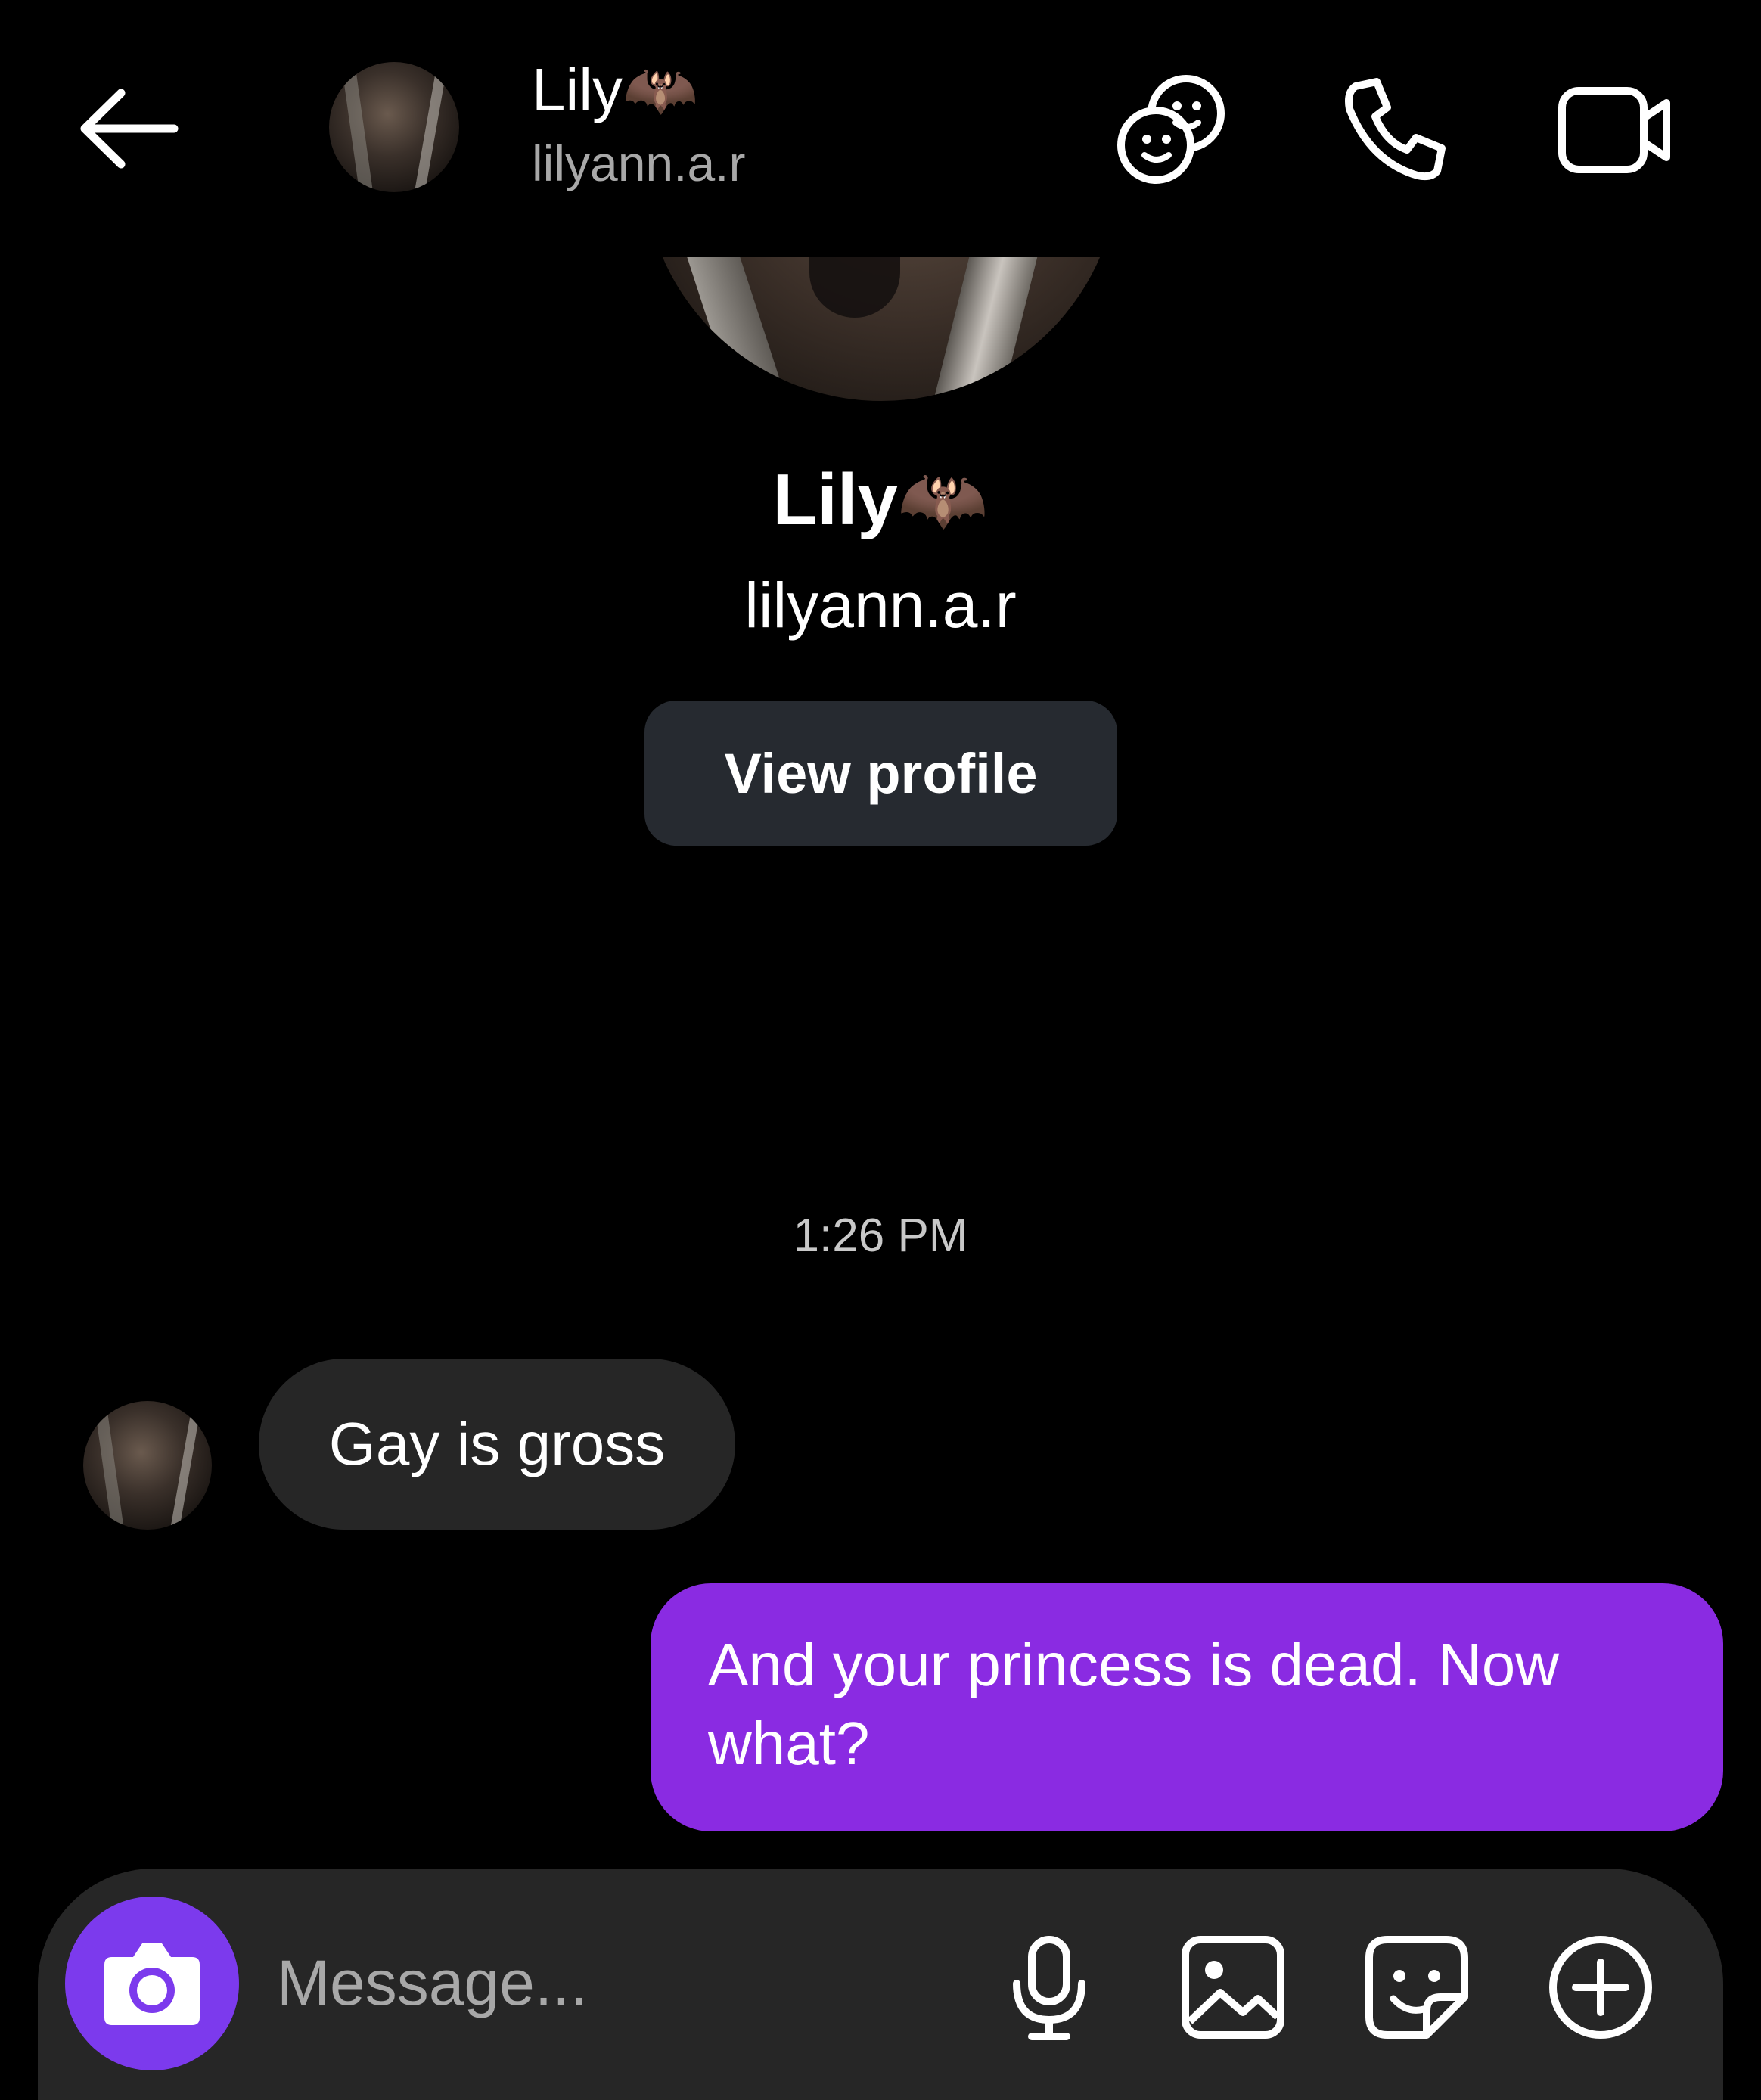  Describe the element at coordinates (880, 1236) in the screenshot. I see `message-timestamp: 1:26 PM` at that location.